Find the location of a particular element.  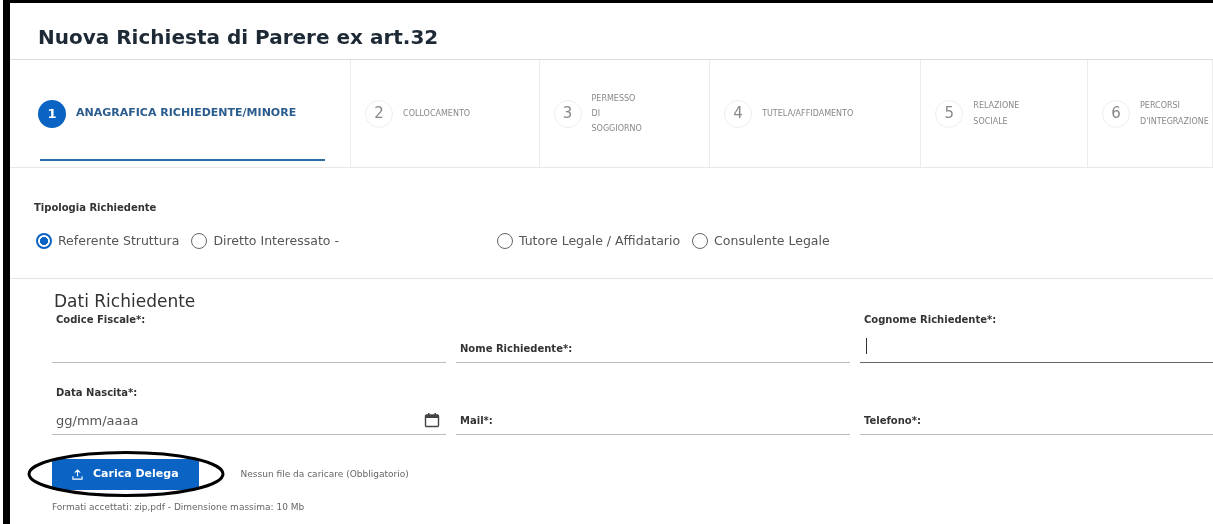

field-label: Mail*: is located at coordinates (476, 421).